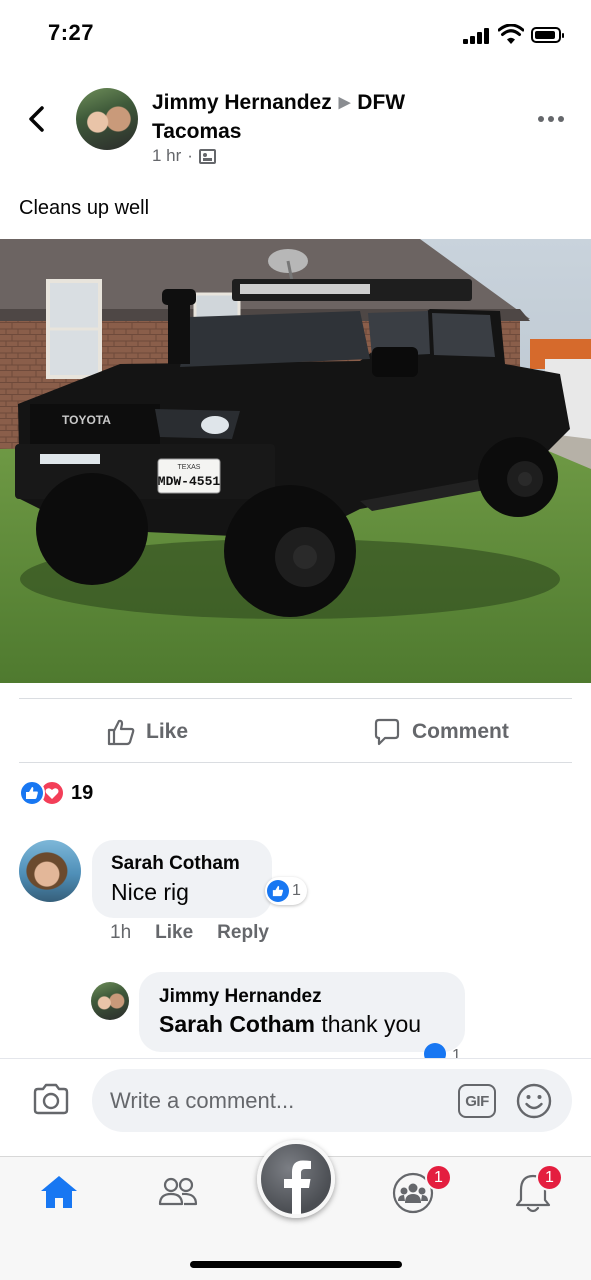  I want to click on comment-button: Comment, so click(440, 732).